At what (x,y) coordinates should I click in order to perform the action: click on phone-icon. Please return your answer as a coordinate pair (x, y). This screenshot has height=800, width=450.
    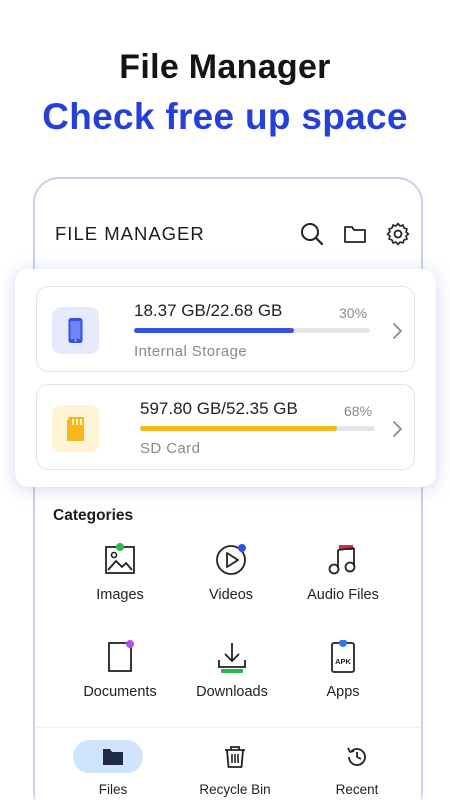
    Looking at the image, I should click on (75, 330).